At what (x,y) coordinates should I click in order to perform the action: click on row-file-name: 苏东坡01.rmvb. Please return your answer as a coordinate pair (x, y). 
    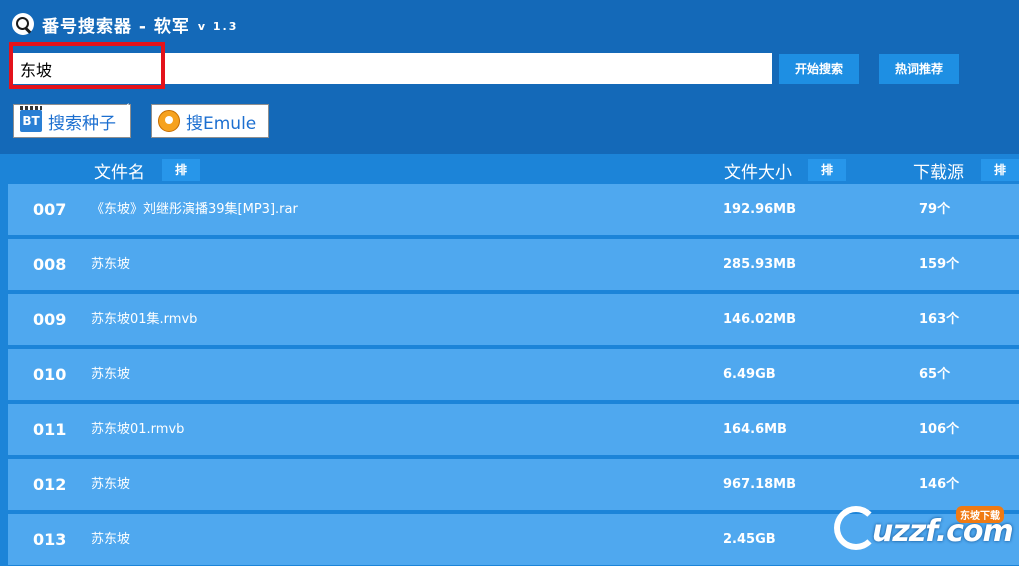
    Looking at the image, I should click on (138, 429).